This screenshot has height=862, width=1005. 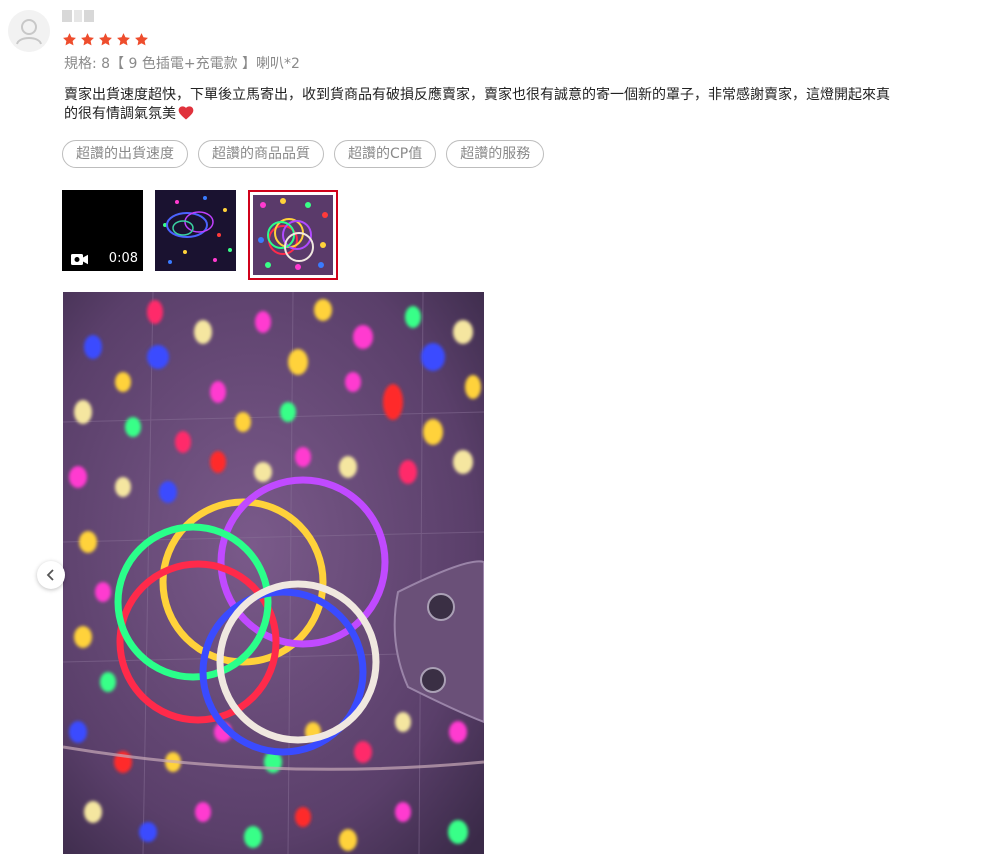 I want to click on video-duration: 0:08, so click(x=123, y=258).